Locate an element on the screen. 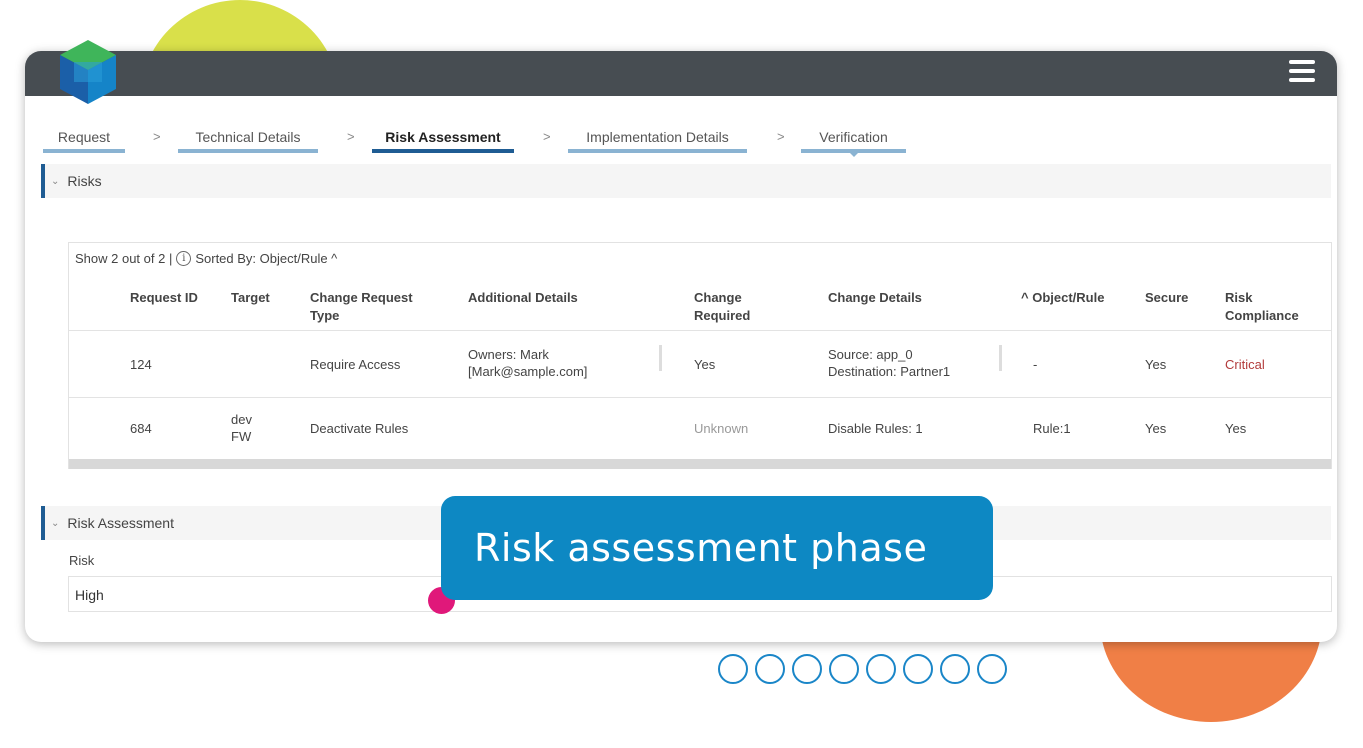 Image resolution: width=1363 pixels, height=748 pixels. risk-field-label: Risk is located at coordinates (82, 560).